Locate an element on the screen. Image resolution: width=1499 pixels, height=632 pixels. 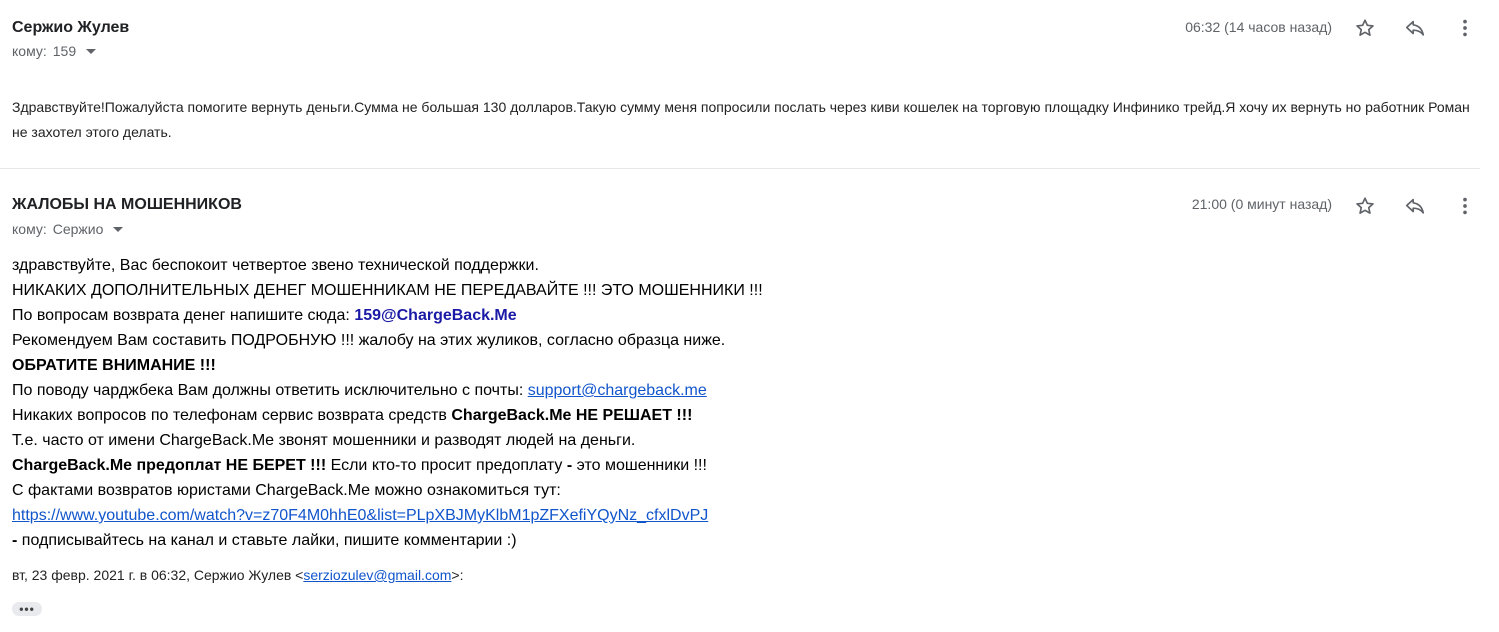
prepay-tail: это мошенники !!! is located at coordinates (639, 465).